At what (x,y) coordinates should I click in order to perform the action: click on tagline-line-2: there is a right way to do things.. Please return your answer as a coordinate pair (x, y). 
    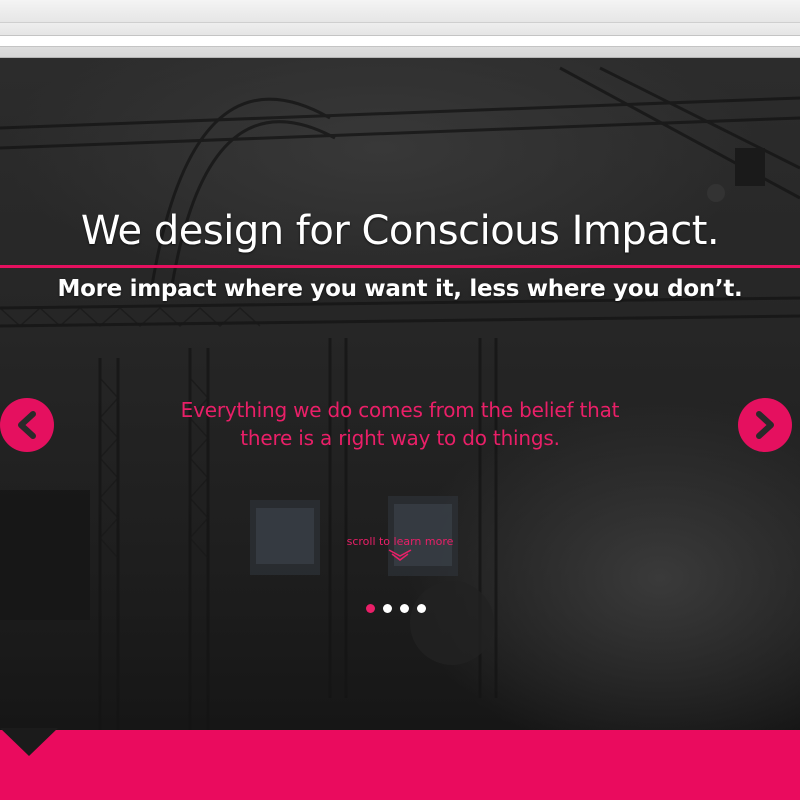
    Looking at the image, I should click on (400, 438).